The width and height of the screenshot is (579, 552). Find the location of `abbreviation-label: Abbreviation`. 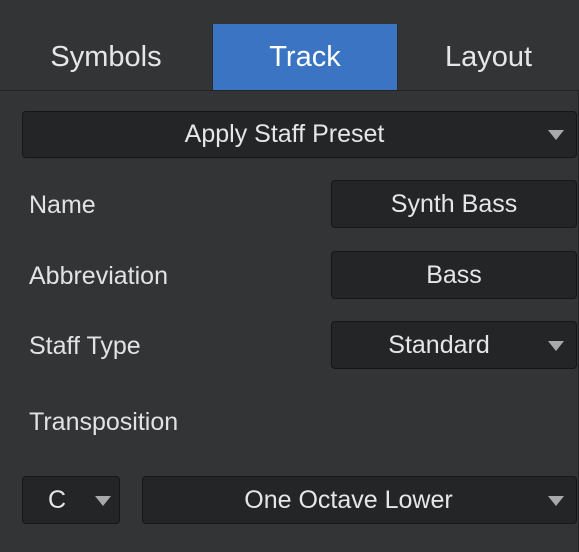

abbreviation-label: Abbreviation is located at coordinates (98, 276).